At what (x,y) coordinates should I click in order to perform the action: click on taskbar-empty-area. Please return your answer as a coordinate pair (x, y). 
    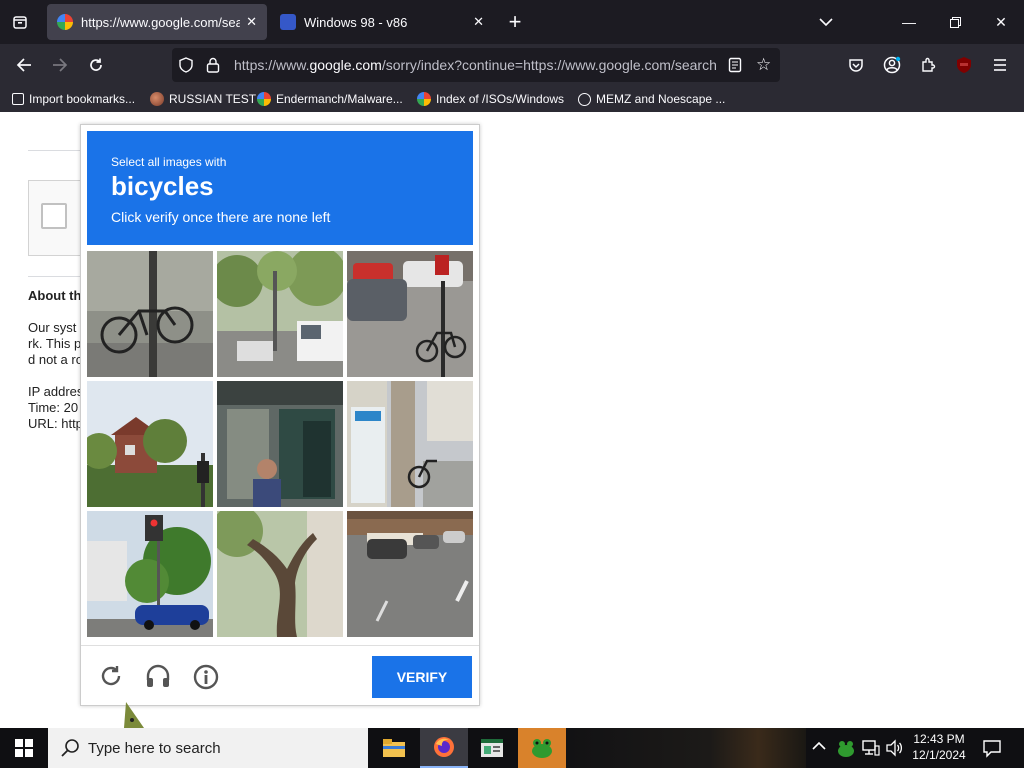
    Looking at the image, I should click on (686, 748).